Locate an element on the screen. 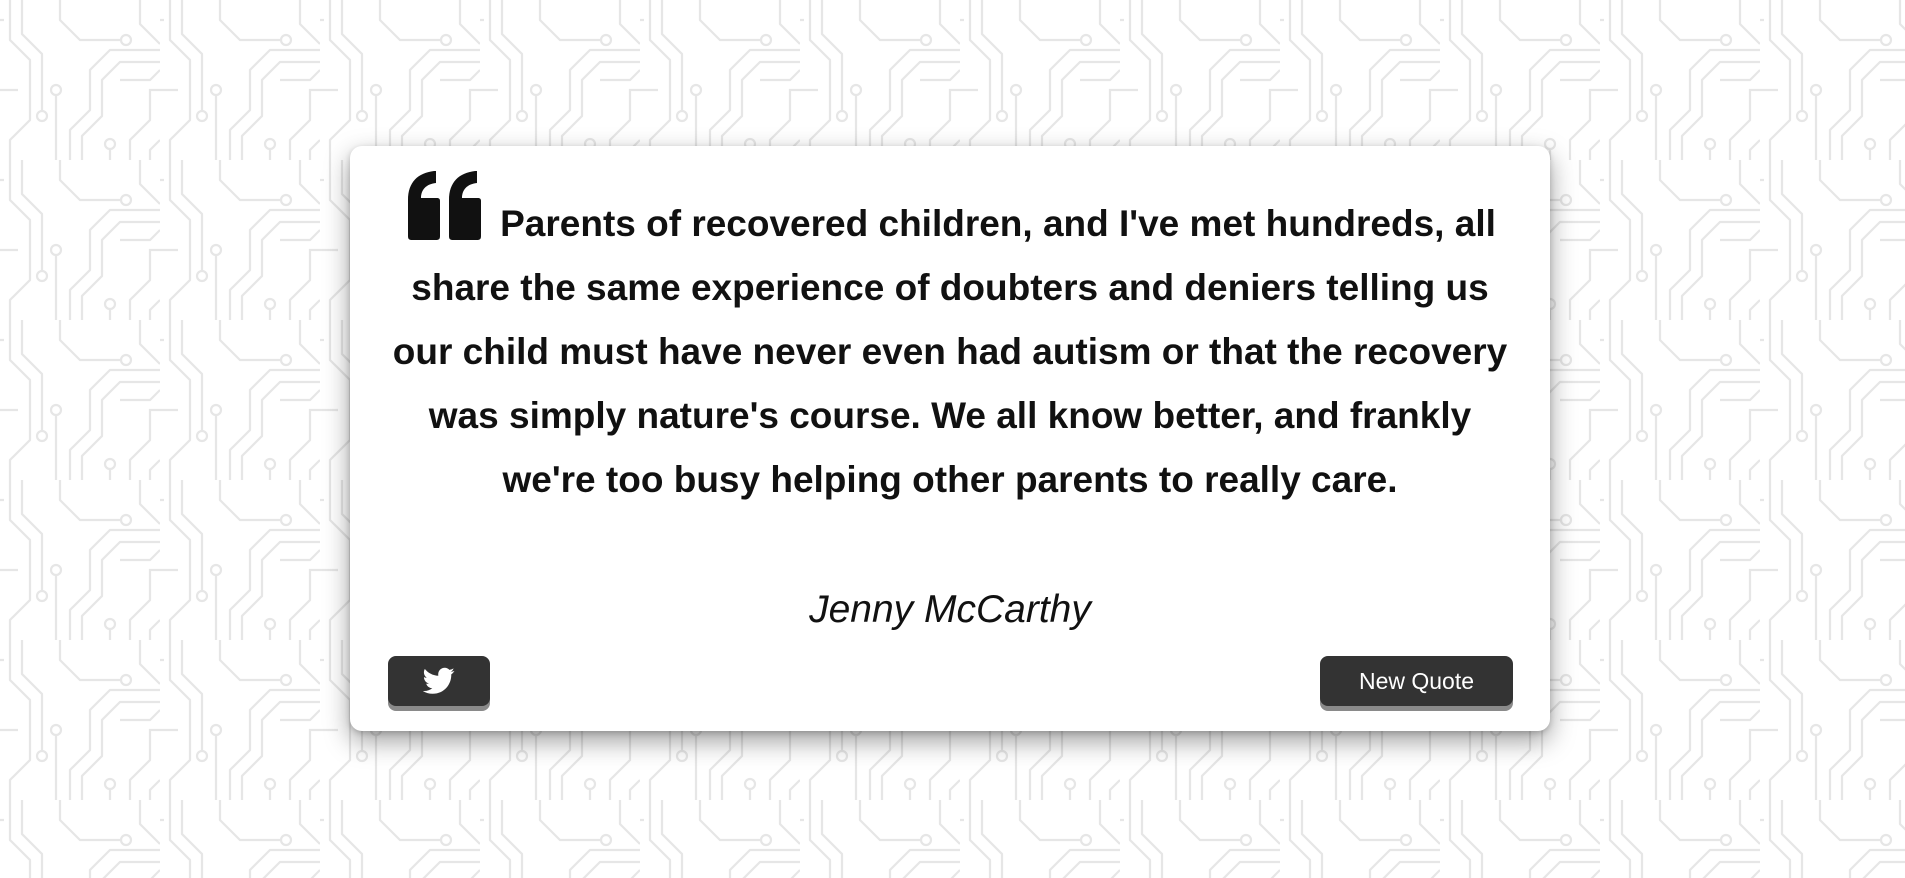 The image size is (1905, 878). quote-left-icon is located at coordinates (445, 205).